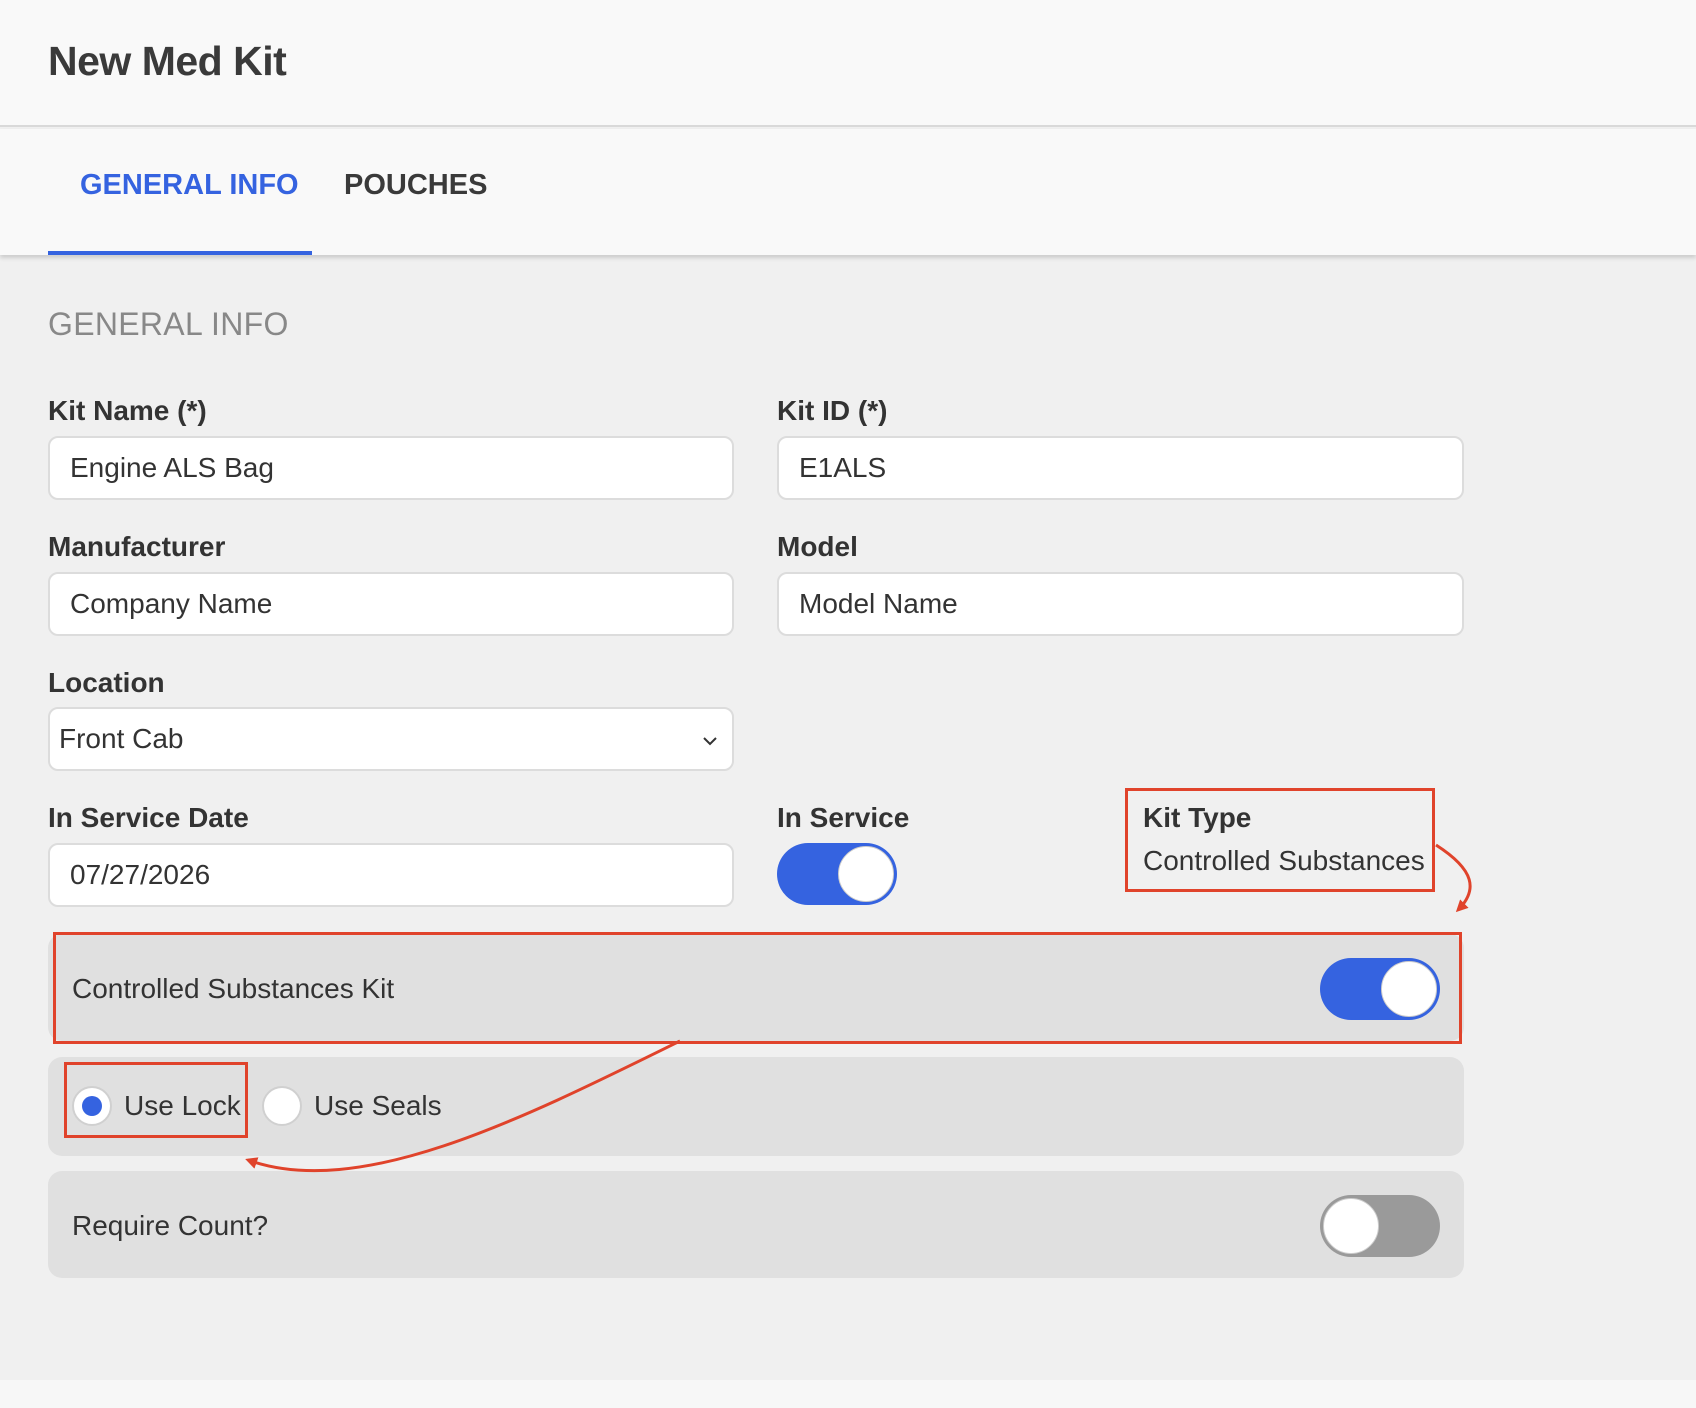 Image resolution: width=1696 pixels, height=1408 pixels. I want to click on security-option-panel: Use Lock Use Seals, so click(756, 1106).